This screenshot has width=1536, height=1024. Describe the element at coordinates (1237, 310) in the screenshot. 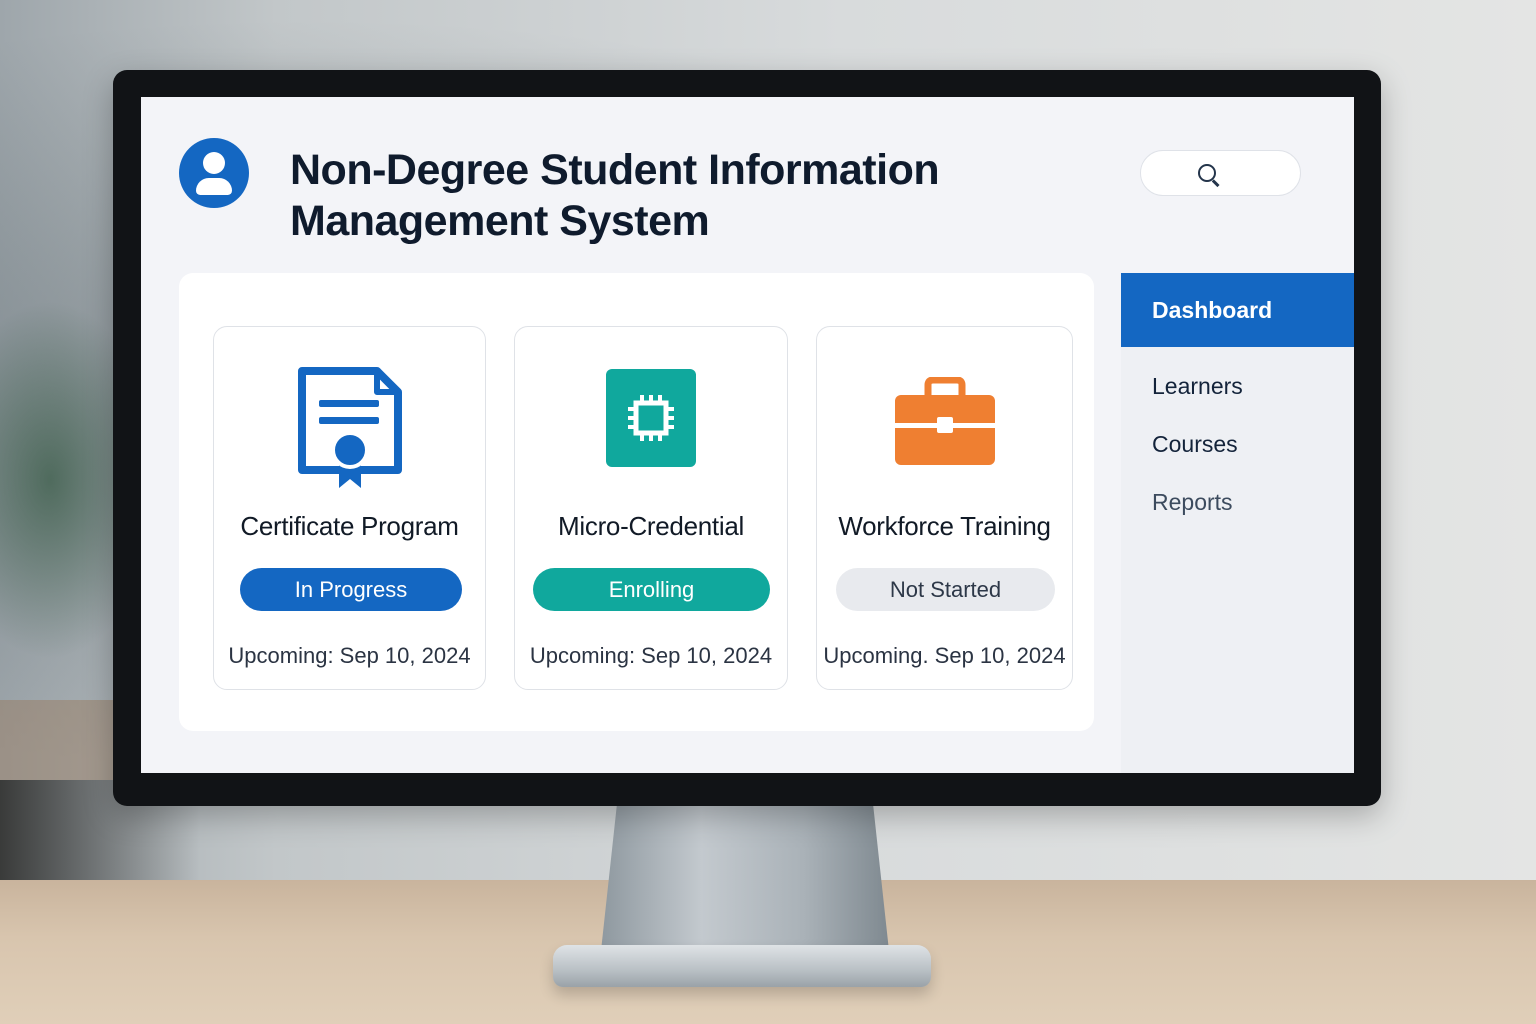

I see `sidebar-item-dashboard: Dashboard` at that location.